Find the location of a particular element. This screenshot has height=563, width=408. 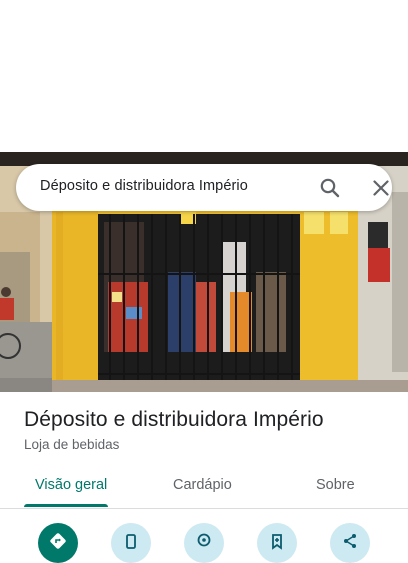

tab-overview: Visão geral is located at coordinates (71, 485).